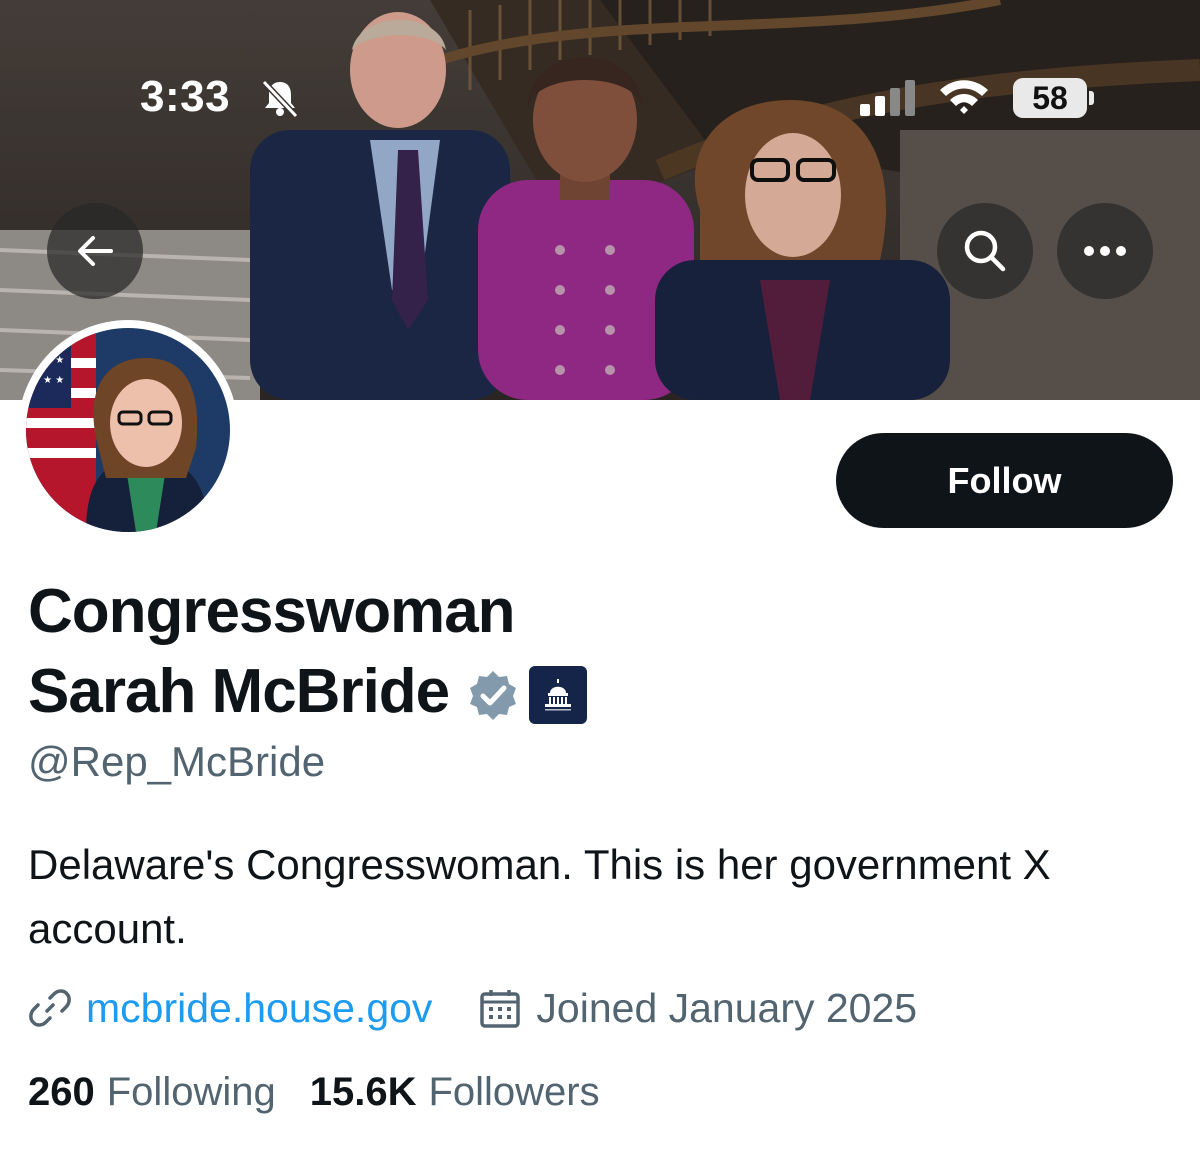 The image size is (1200, 1157). Describe the element at coordinates (177, 761) in the screenshot. I see `profile-handle: @Rep_McBride` at that location.